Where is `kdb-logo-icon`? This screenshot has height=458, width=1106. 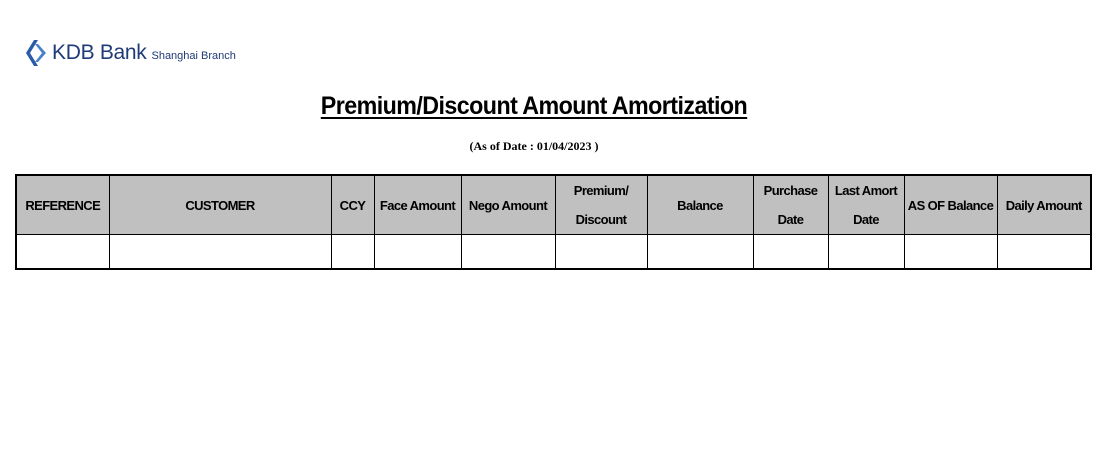
kdb-logo-icon is located at coordinates (36, 53).